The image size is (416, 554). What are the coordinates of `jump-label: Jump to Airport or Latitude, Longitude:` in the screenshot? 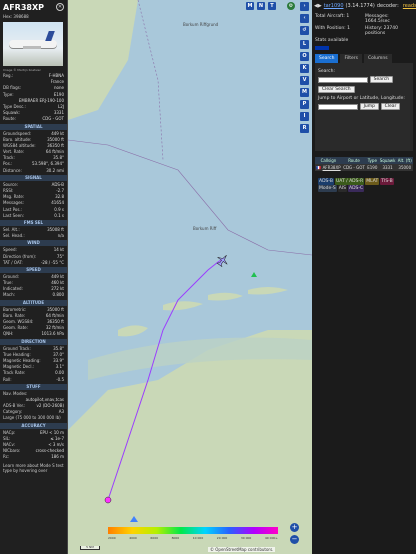 It's located at (361, 98).